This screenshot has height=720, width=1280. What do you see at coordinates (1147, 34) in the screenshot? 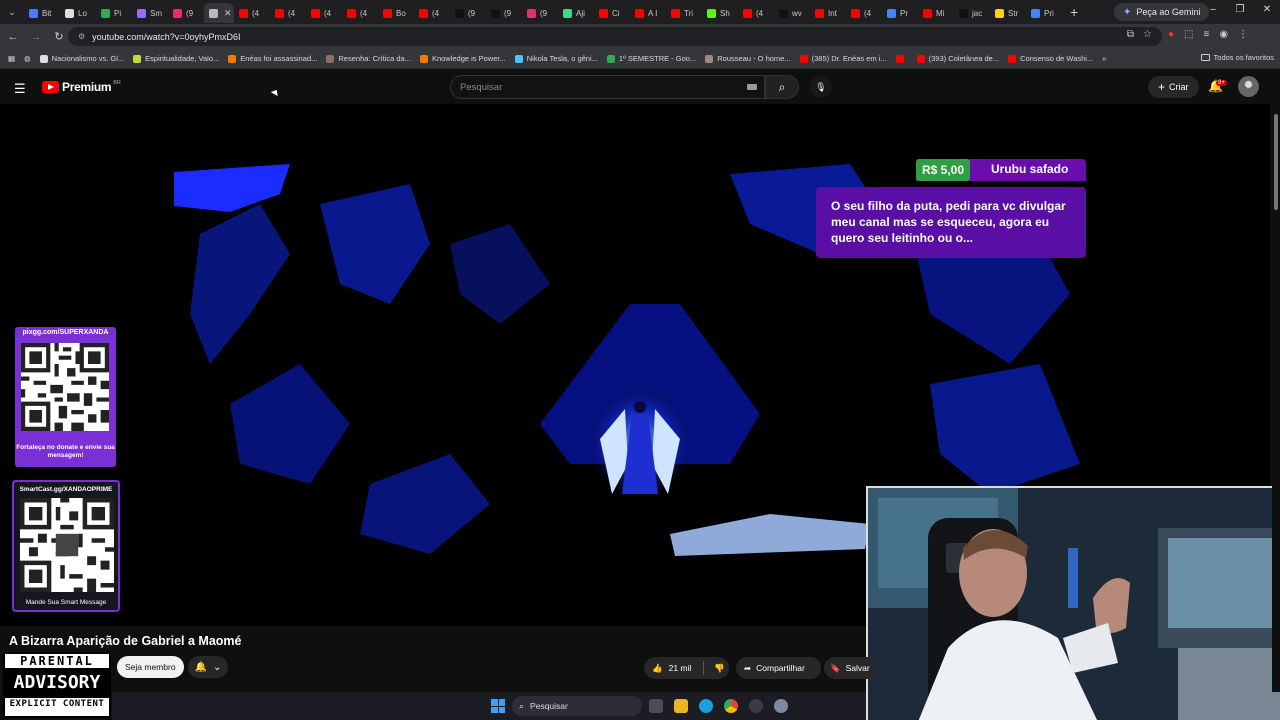
I see `bookmark-star-icon: ☆` at bounding box center [1147, 34].